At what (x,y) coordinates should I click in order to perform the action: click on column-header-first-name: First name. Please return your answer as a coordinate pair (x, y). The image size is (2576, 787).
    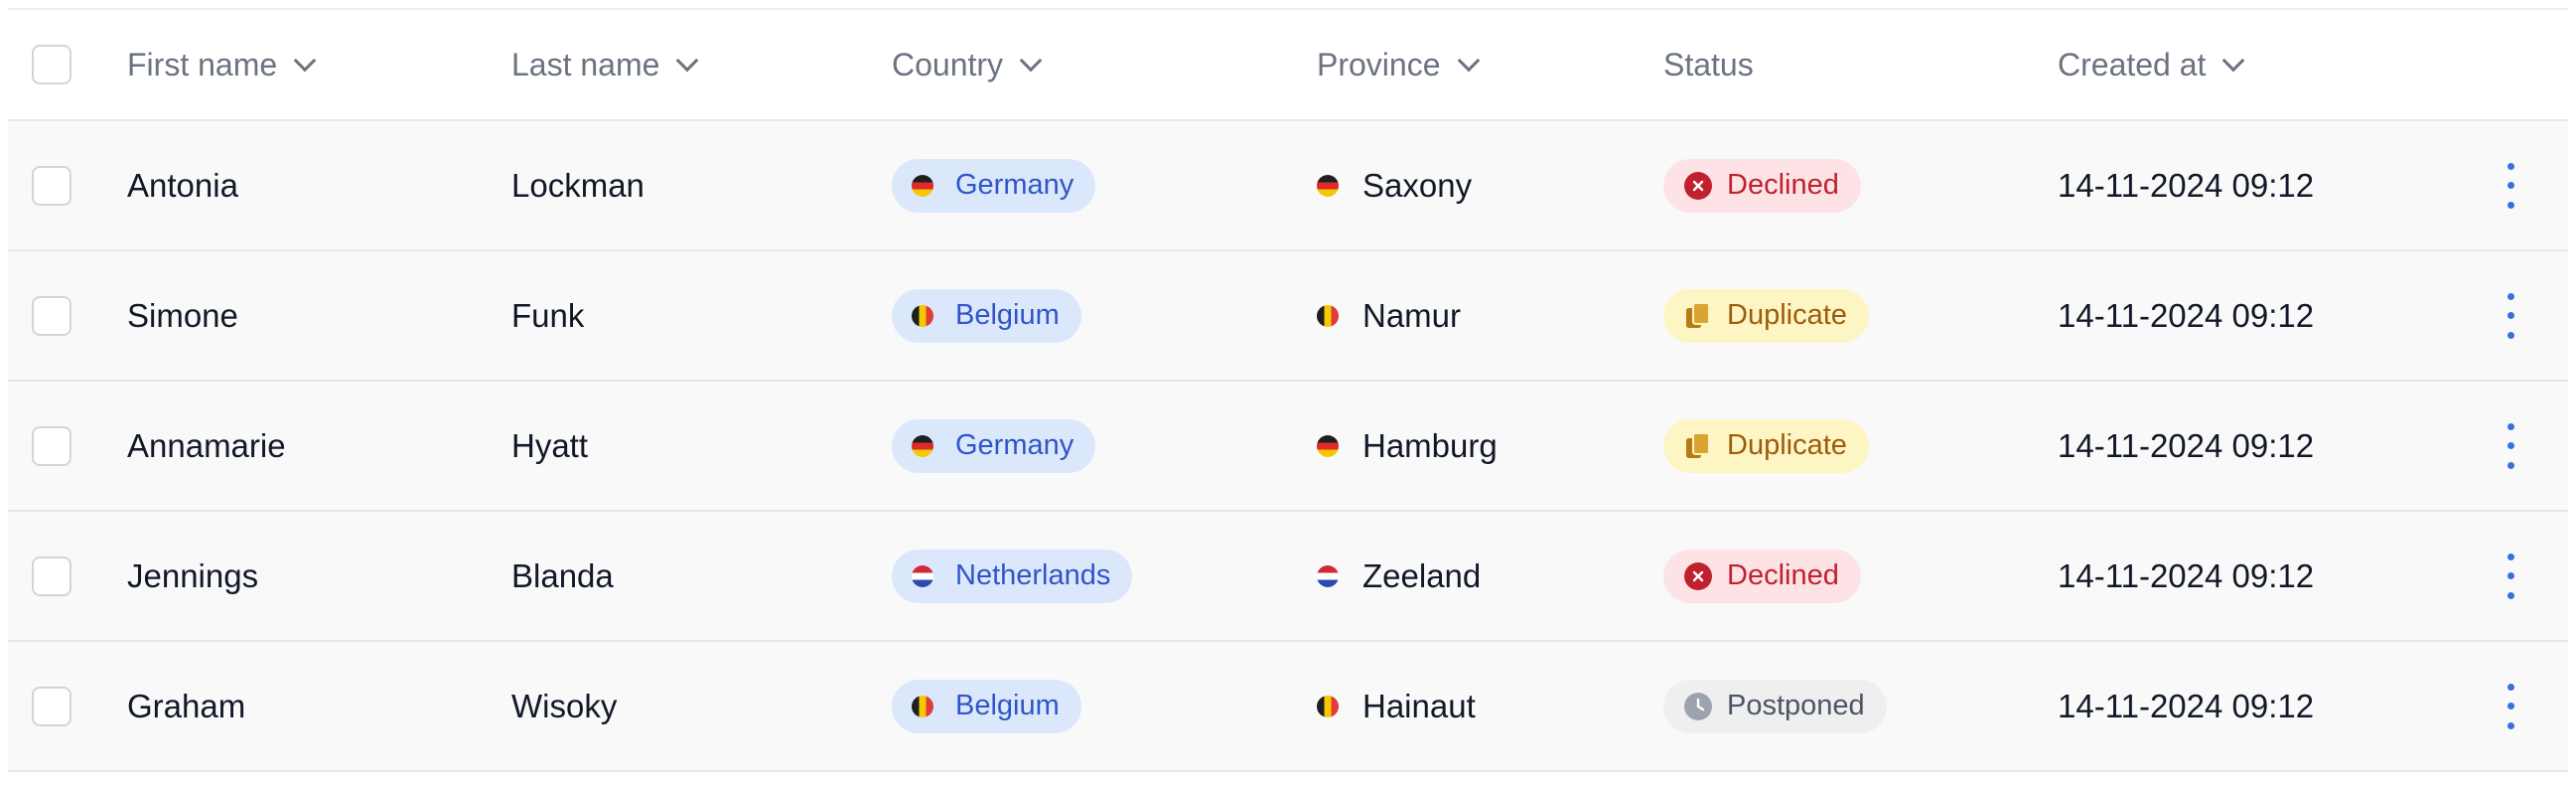
    Looking at the image, I should click on (222, 64).